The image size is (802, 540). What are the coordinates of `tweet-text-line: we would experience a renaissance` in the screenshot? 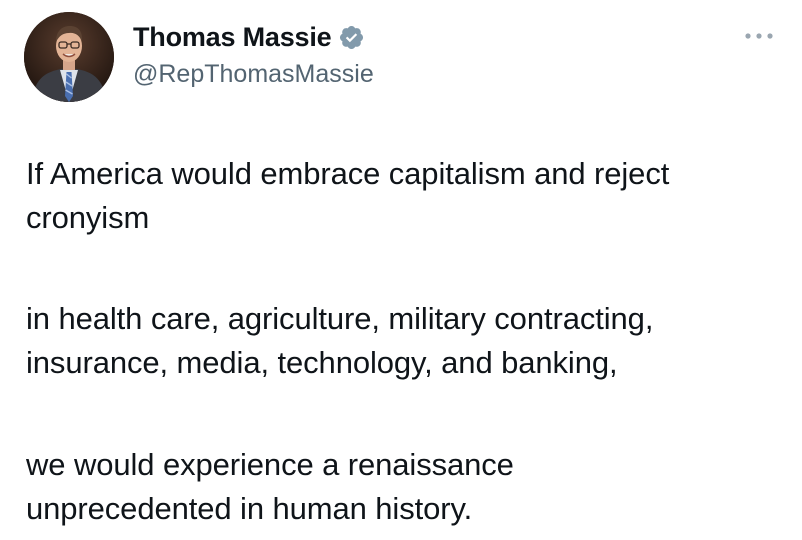 It's located at (270, 464).